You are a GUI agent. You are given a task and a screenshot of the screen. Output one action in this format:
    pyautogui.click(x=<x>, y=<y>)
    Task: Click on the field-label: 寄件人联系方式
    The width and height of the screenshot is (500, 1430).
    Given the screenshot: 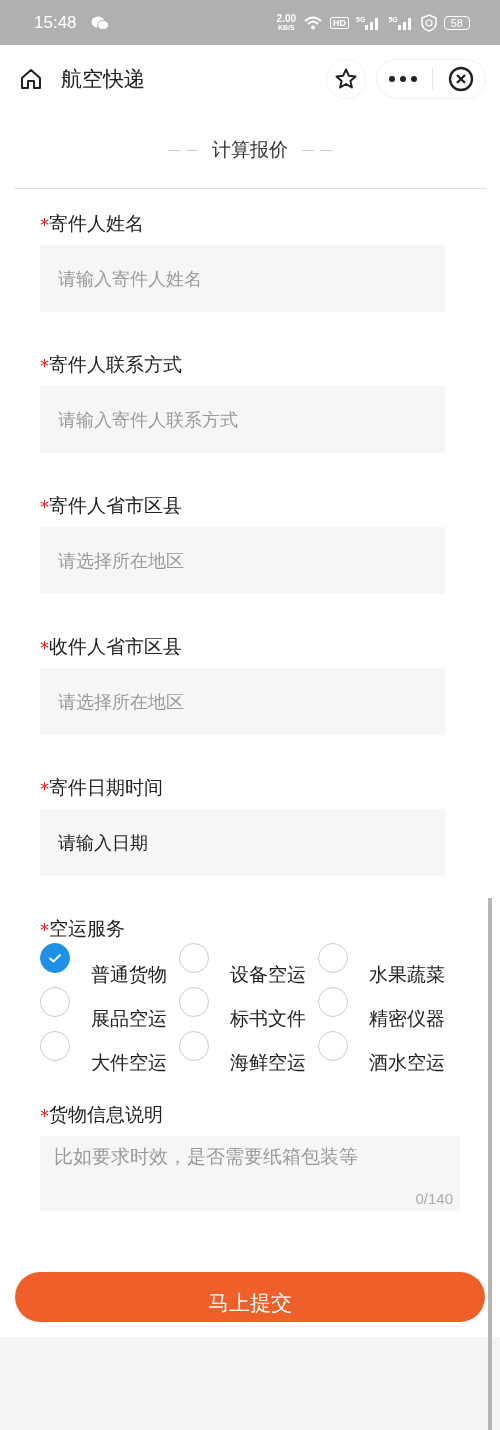 What is the action you would take?
    pyautogui.click(x=115, y=364)
    